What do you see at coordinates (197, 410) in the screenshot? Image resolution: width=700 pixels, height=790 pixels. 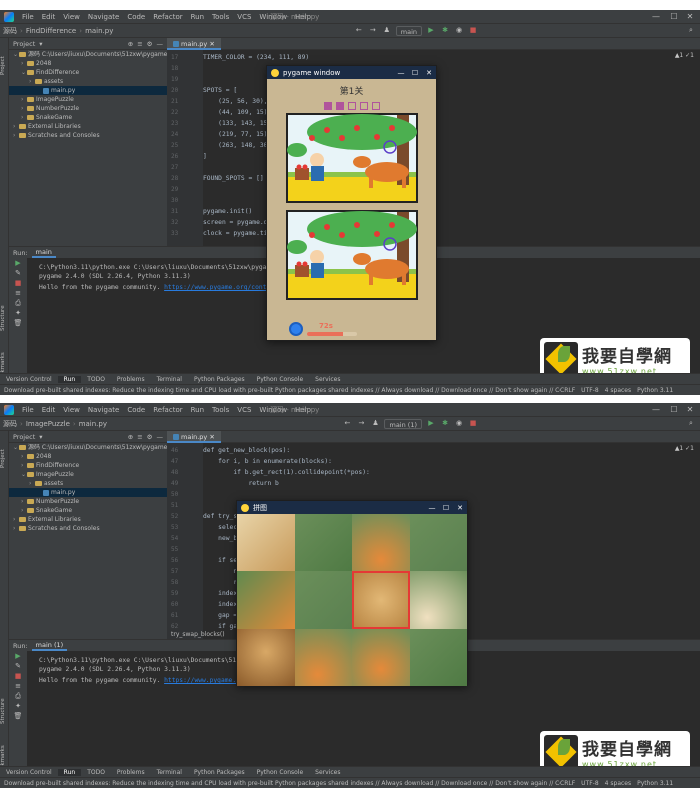 I see `menu-run: Run` at bounding box center [197, 410].